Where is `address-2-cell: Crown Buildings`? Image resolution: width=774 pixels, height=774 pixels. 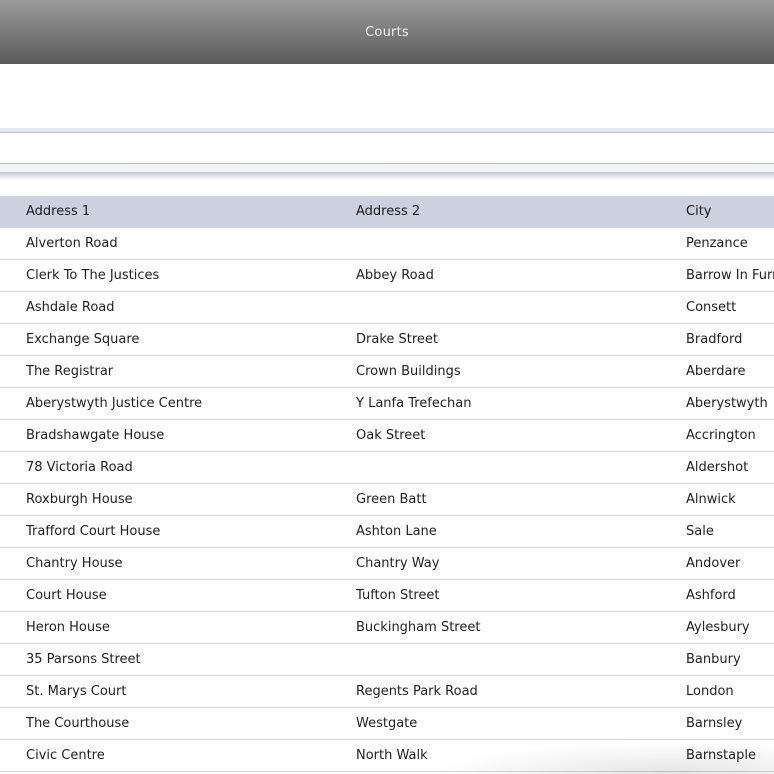 address-2-cell: Crown Buildings is located at coordinates (408, 371).